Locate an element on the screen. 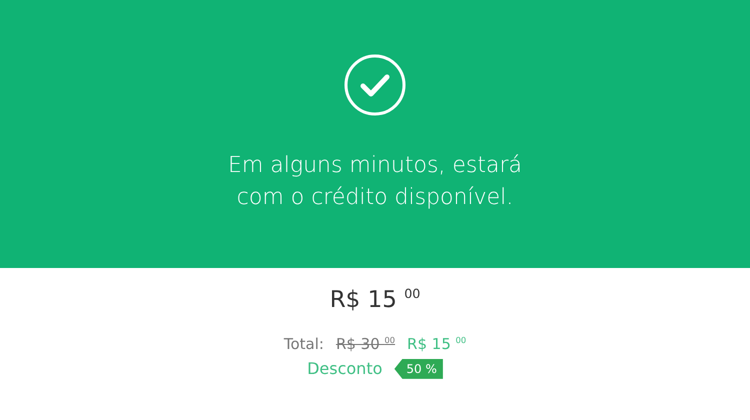  price: R$ 15 $^{00}$ is located at coordinates (375, 299).